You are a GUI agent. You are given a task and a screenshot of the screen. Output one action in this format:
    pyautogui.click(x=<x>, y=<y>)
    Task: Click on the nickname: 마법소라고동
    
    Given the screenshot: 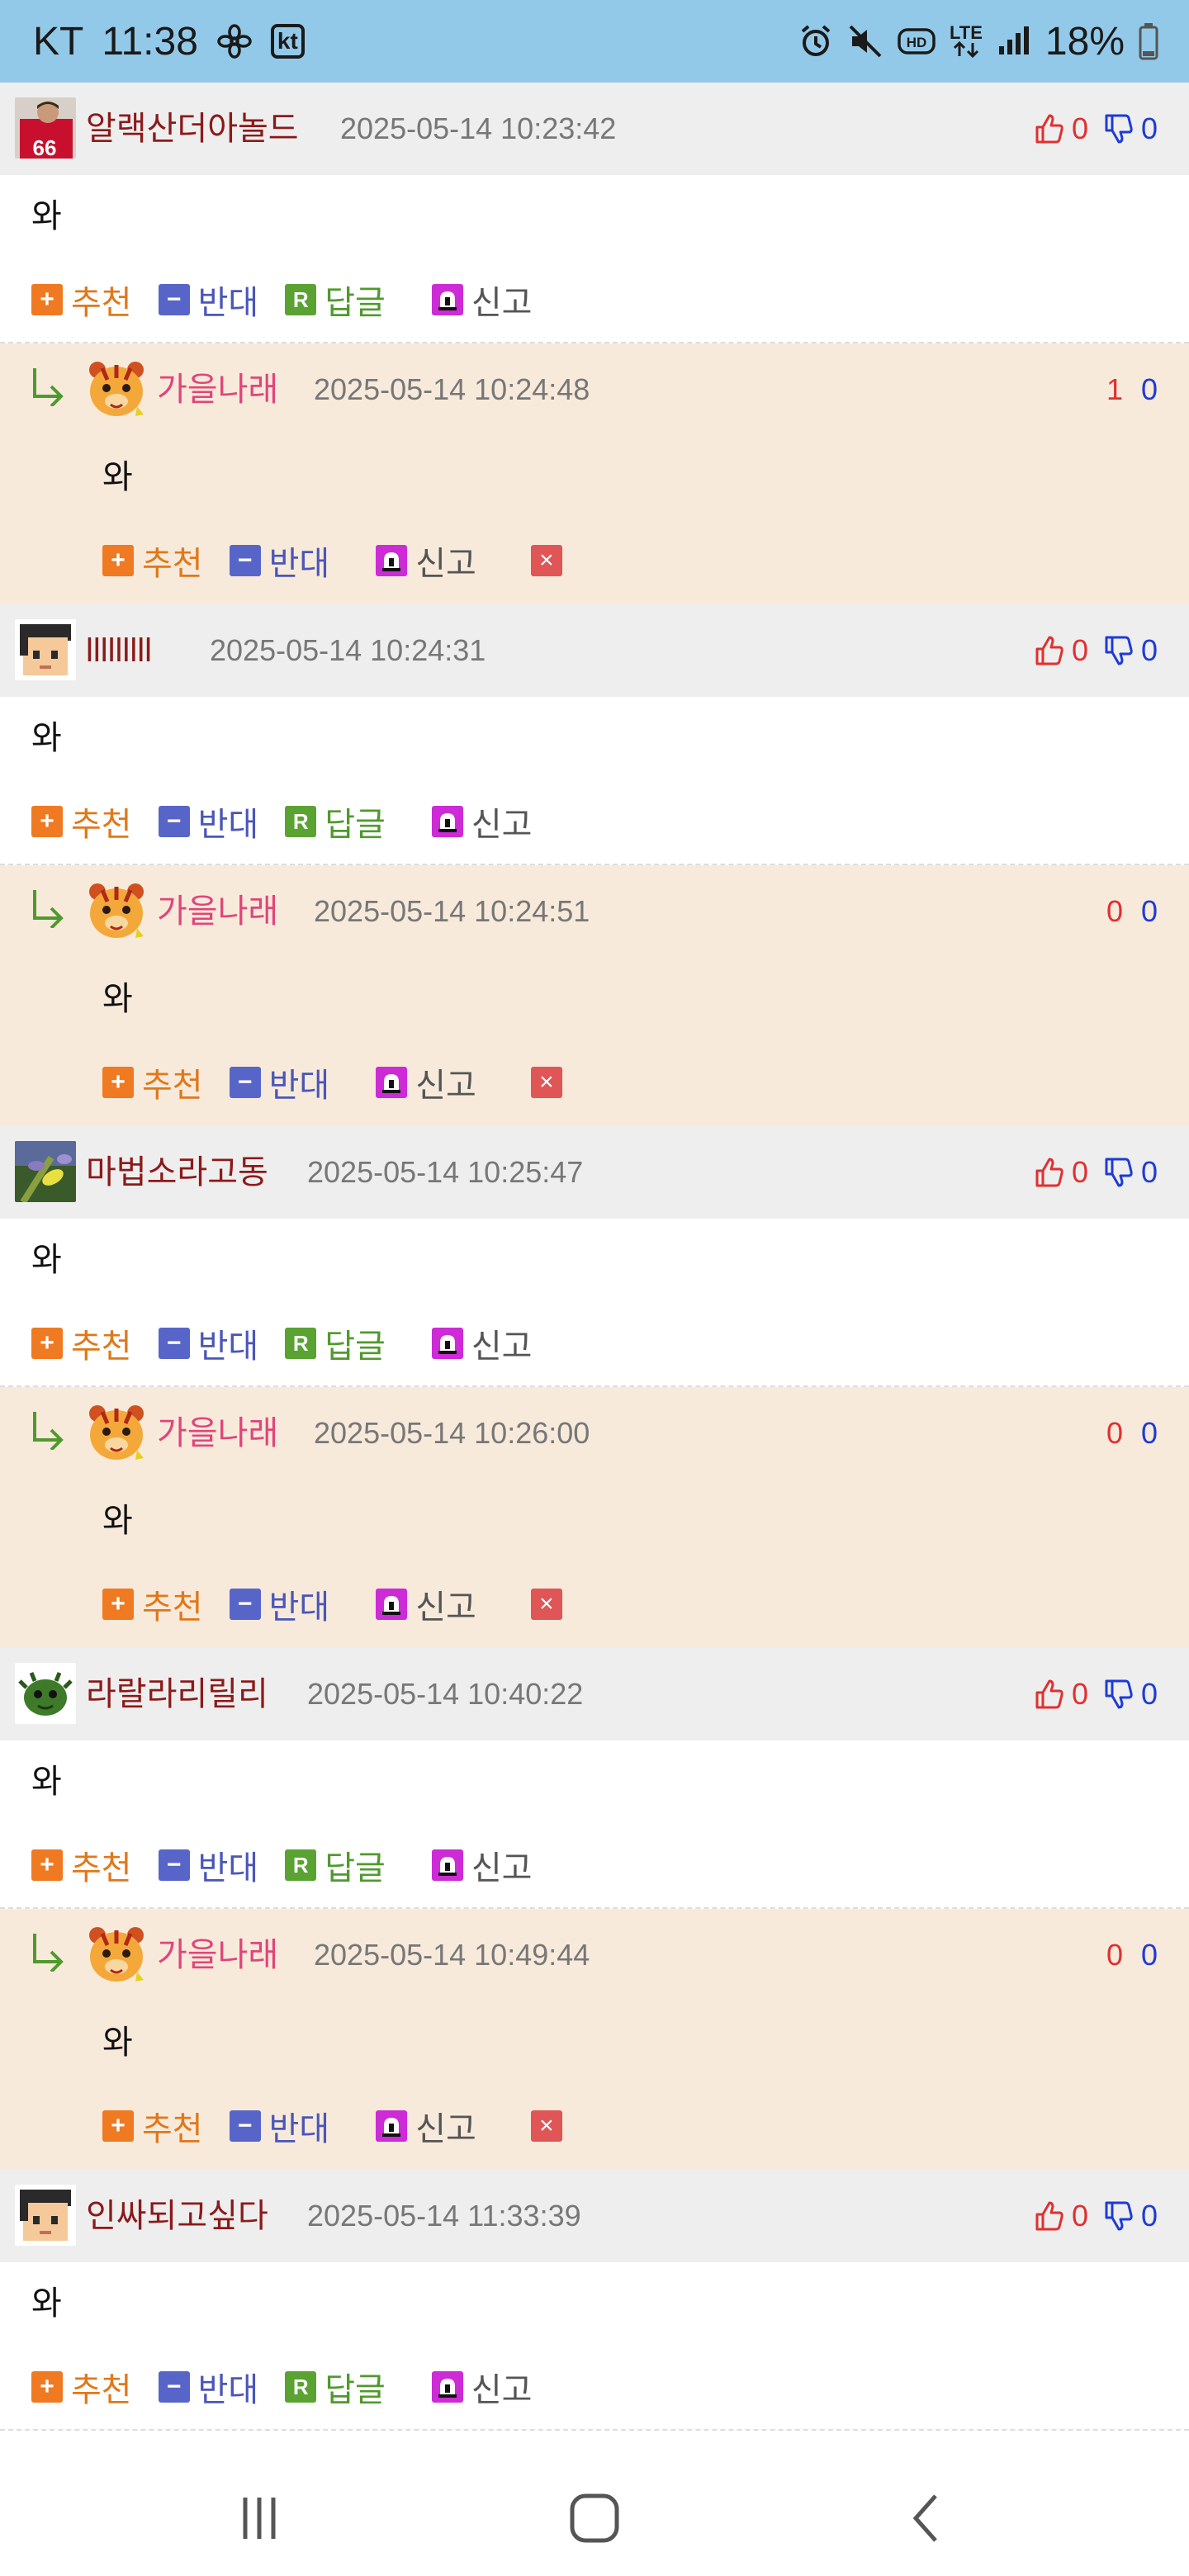 What is the action you would take?
    pyautogui.click(x=177, y=1172)
    